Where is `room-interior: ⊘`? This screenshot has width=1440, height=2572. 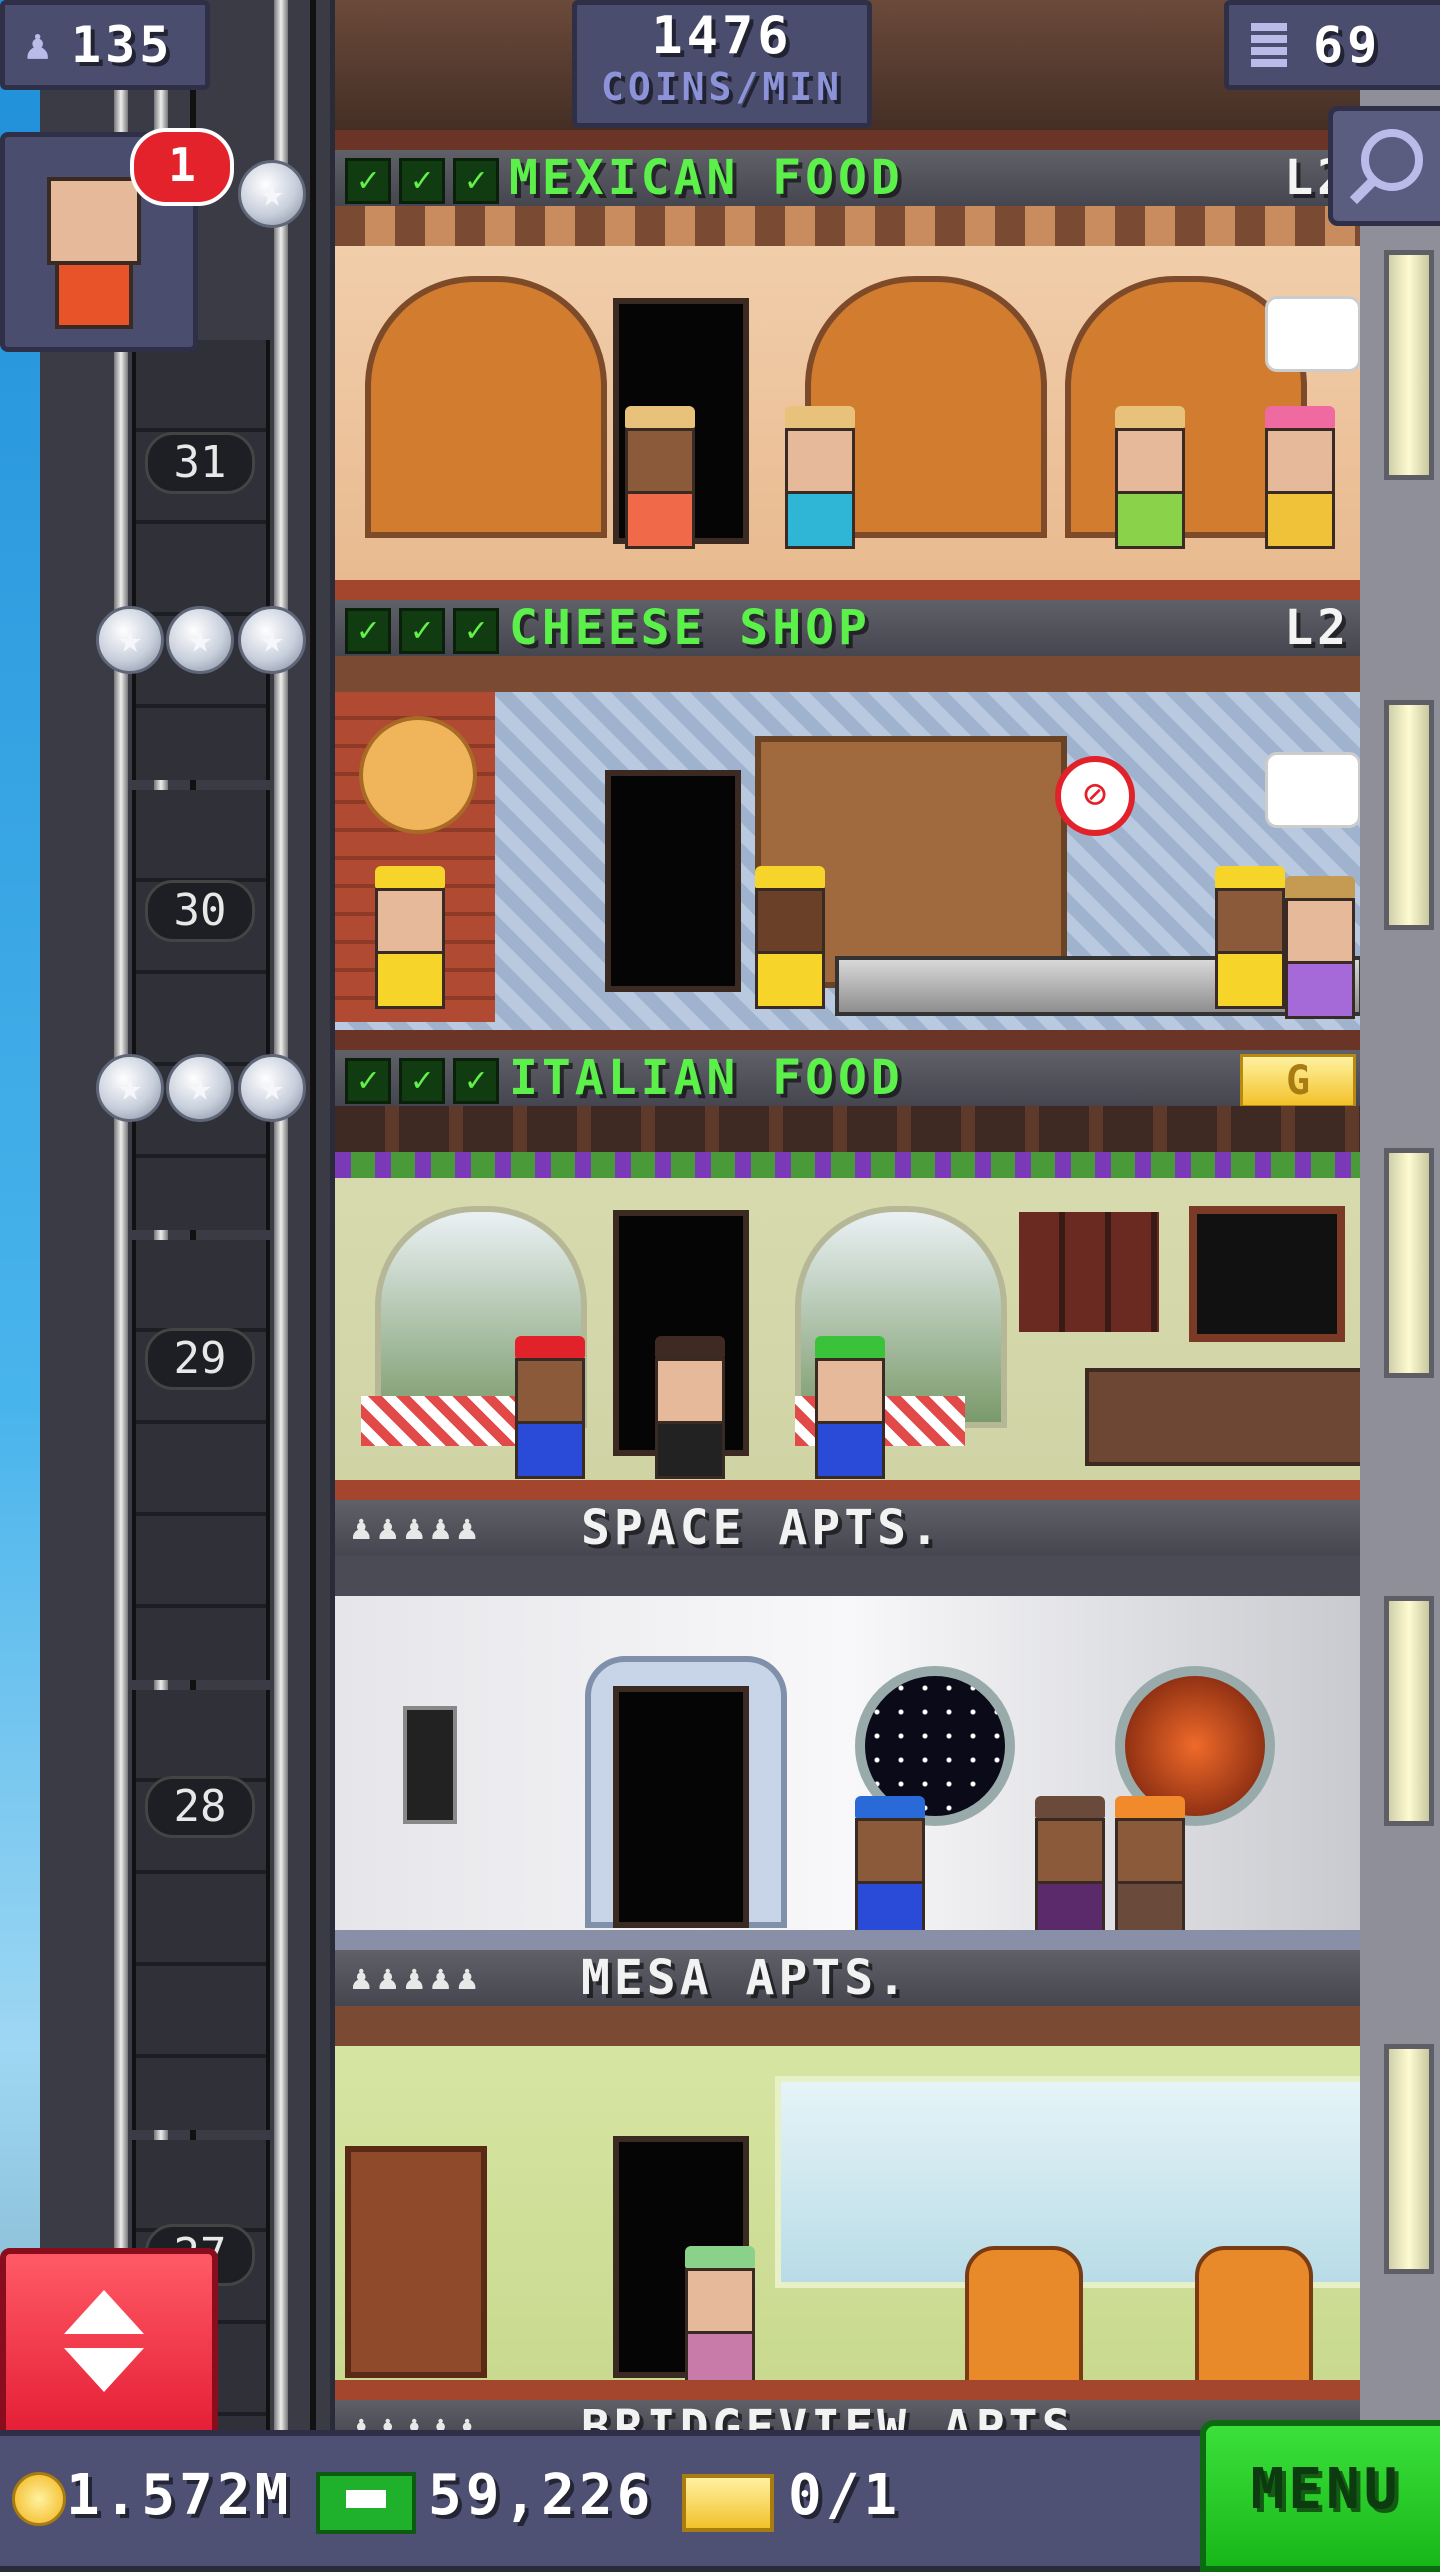
room-interior: ⊘ is located at coordinates (847, 853).